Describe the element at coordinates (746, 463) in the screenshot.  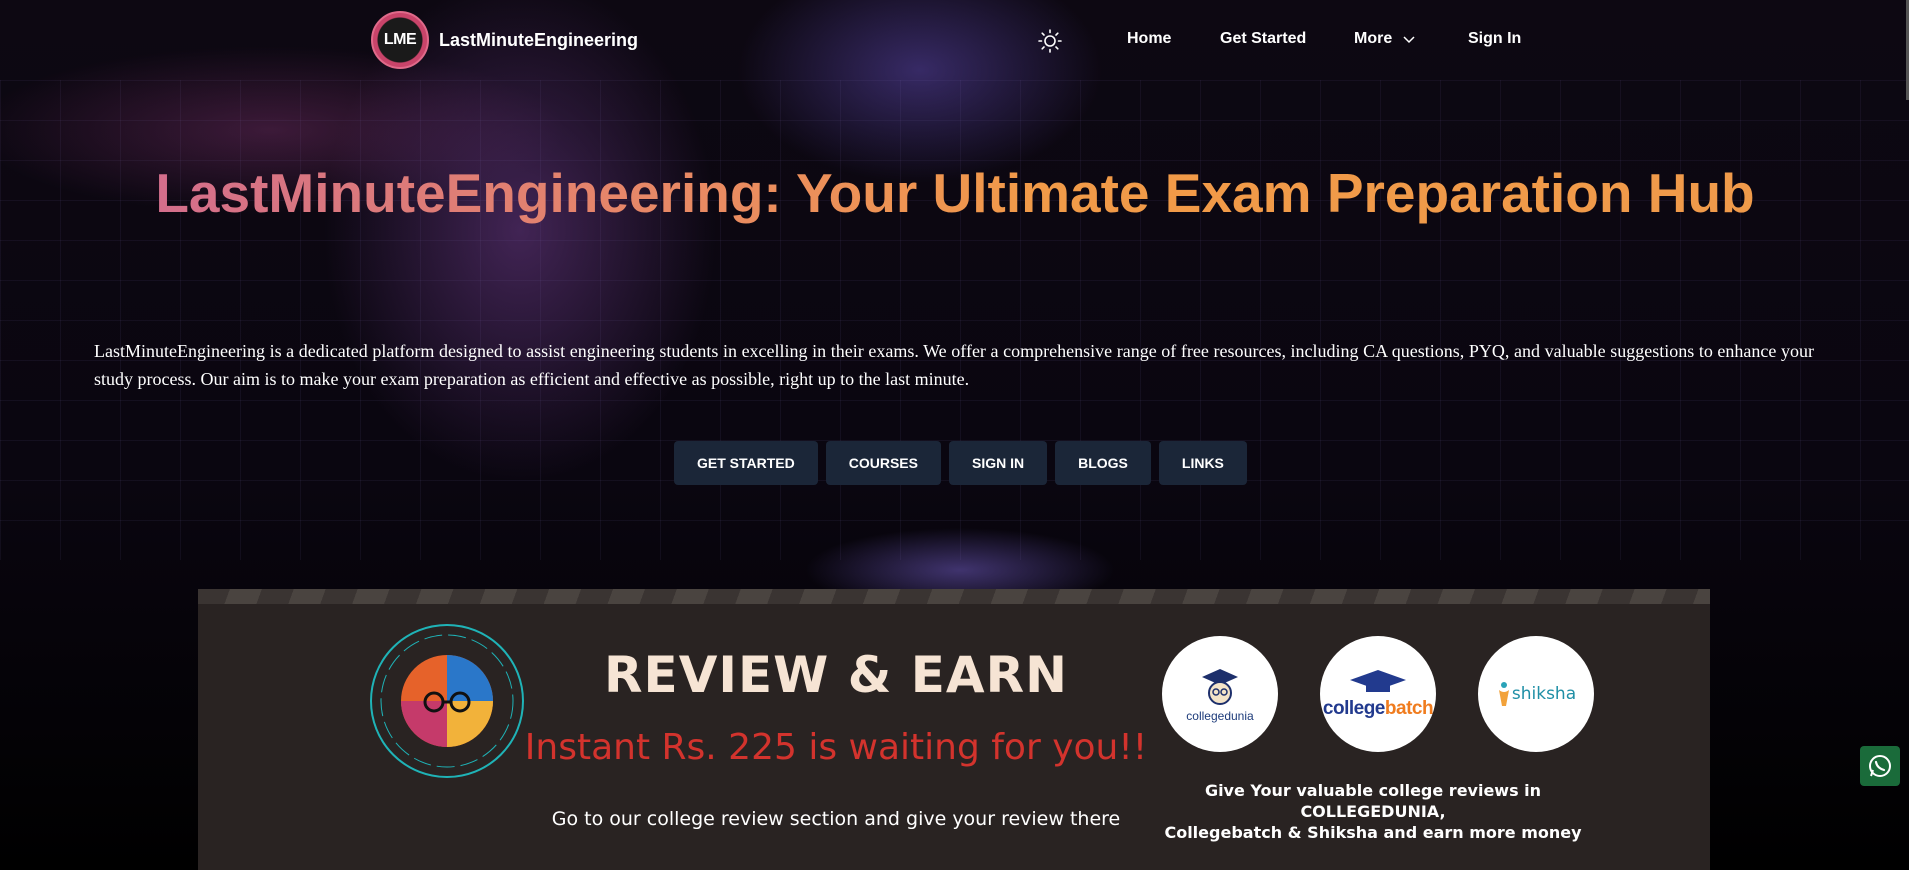
I see `get-started-button: GET STARTED` at that location.